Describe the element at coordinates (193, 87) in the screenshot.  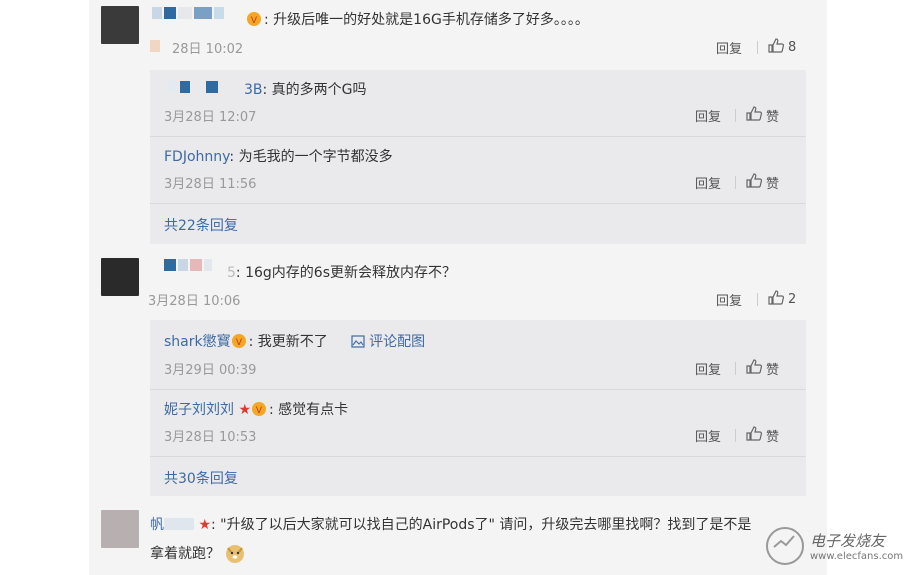
I see `reply-username-mosaic` at that location.